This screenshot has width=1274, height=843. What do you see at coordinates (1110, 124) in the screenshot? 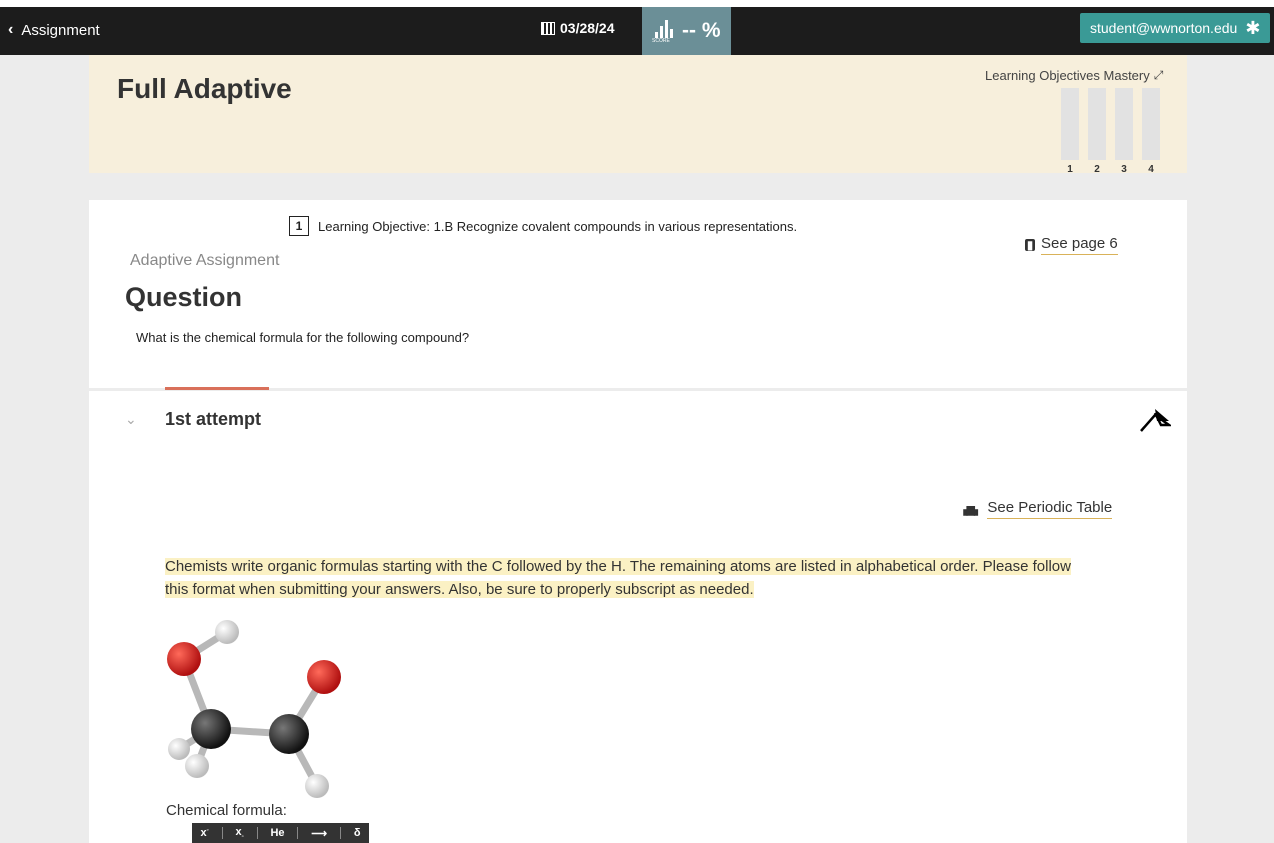
I see `mastery-chart` at bounding box center [1110, 124].